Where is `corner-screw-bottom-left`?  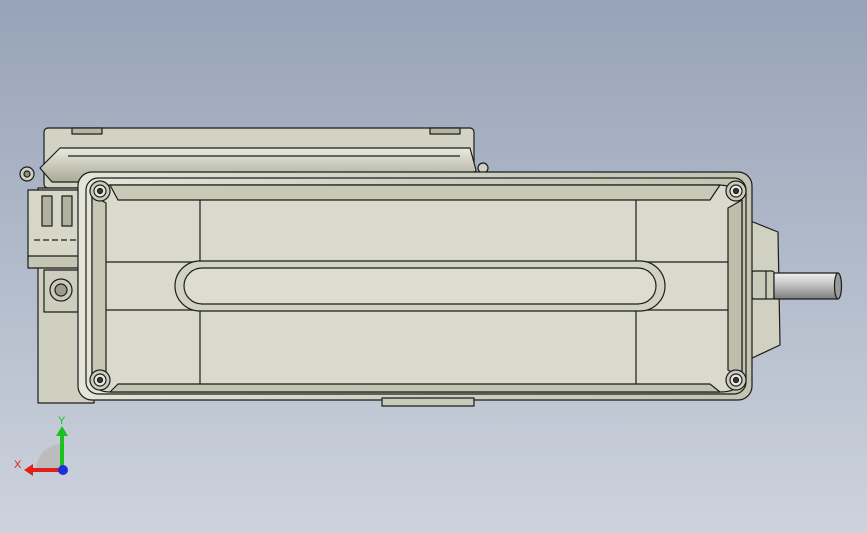 corner-screw-bottom-left is located at coordinates (100, 380).